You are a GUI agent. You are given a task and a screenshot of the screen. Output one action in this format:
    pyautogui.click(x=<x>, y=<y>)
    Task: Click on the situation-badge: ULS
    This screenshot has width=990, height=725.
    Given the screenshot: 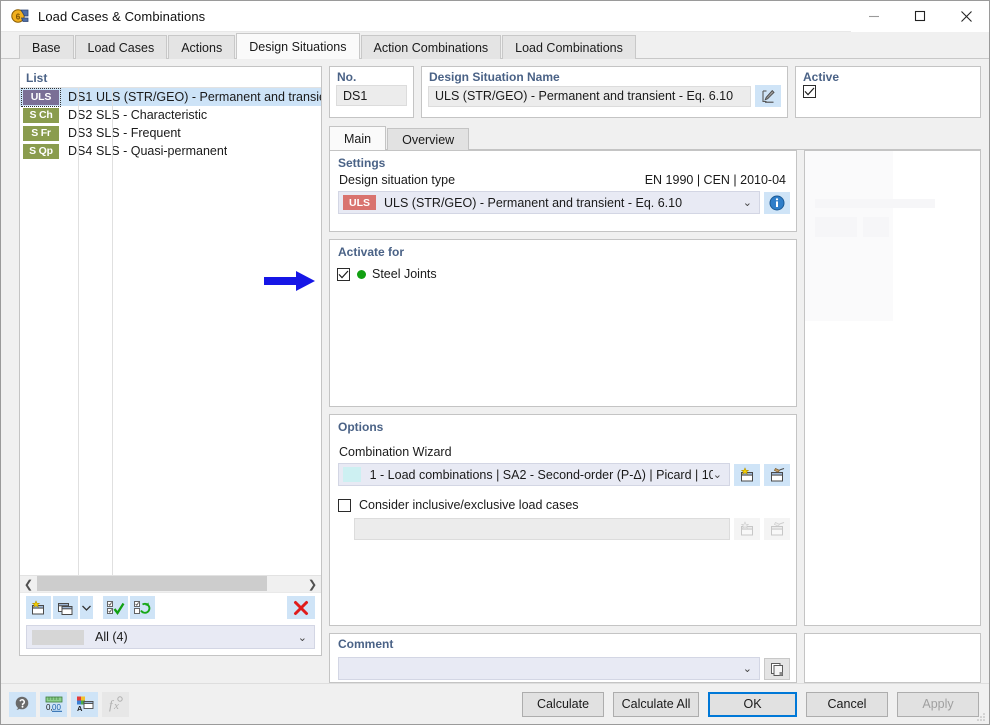 What is the action you would take?
    pyautogui.click(x=41, y=97)
    